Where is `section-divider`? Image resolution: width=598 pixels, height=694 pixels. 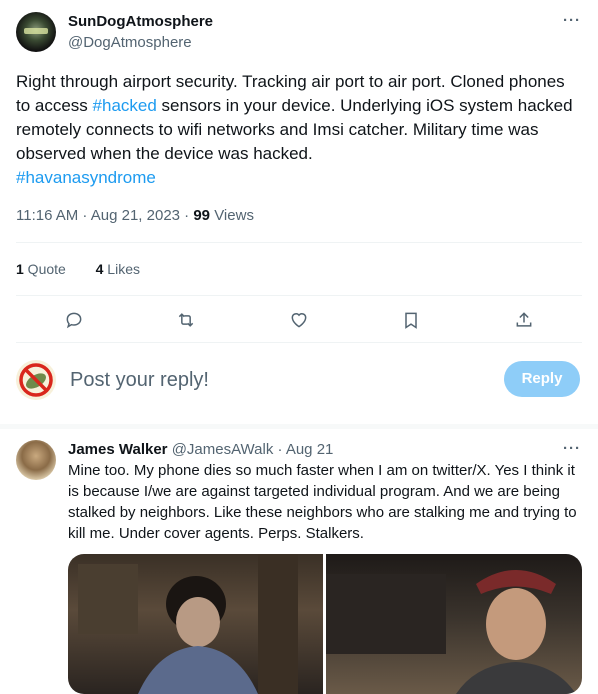 section-divider is located at coordinates (299, 426).